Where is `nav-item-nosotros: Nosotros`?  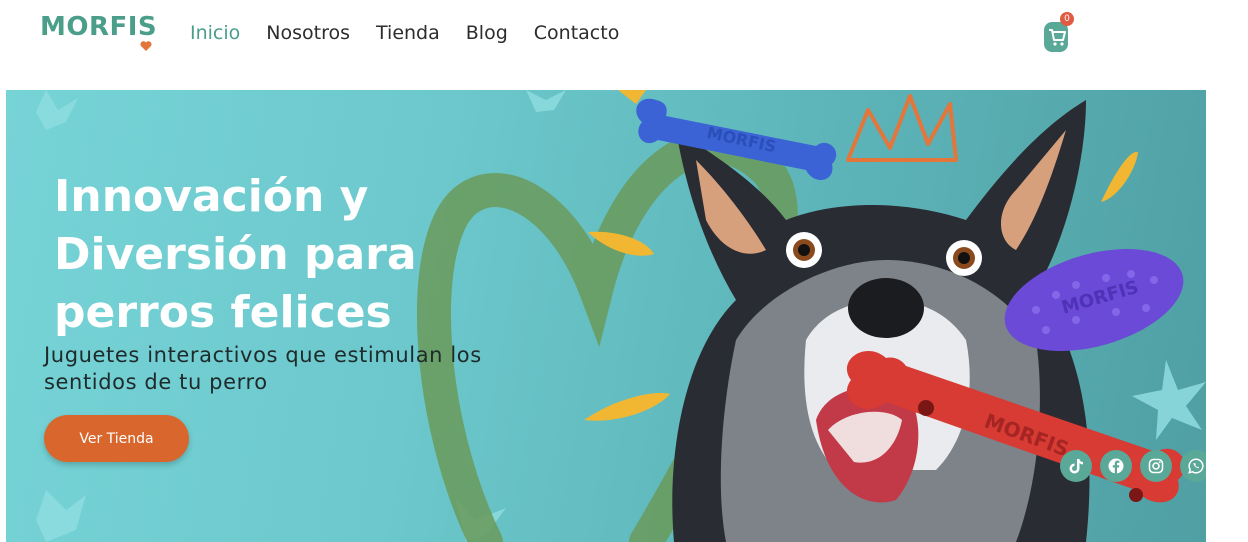 nav-item-nosotros: Nosotros is located at coordinates (308, 33).